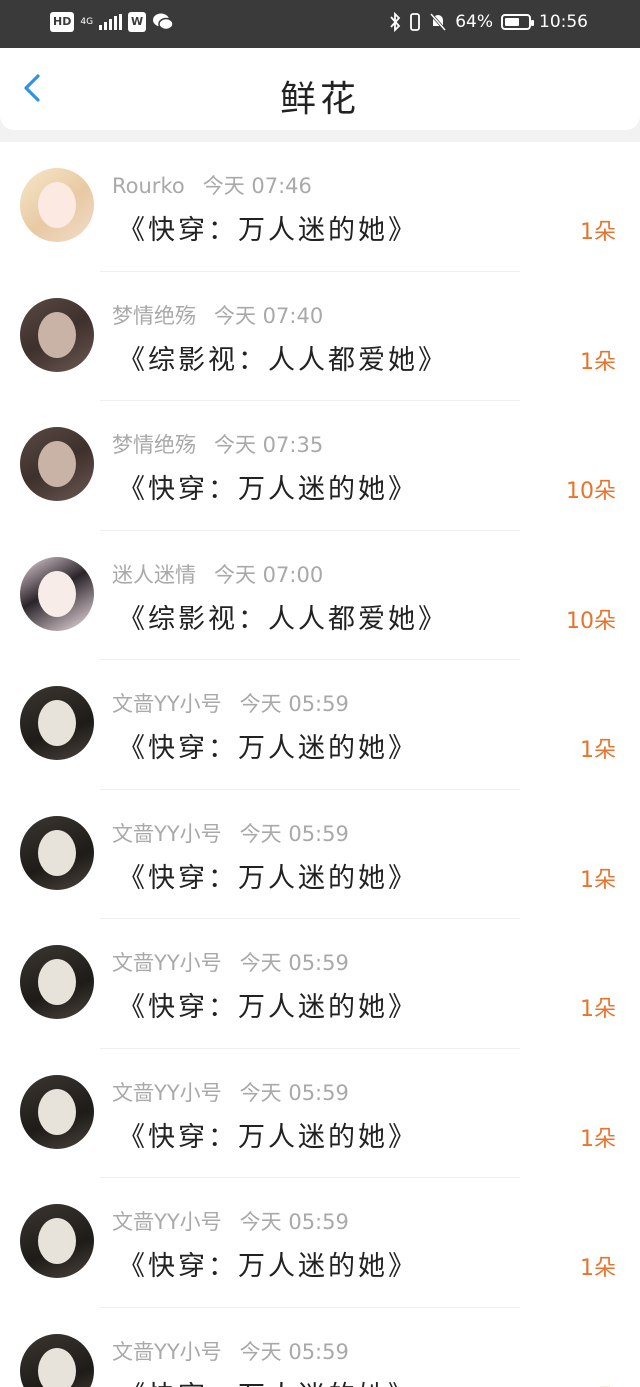  I want to click on network-type: 4G, so click(87, 21).